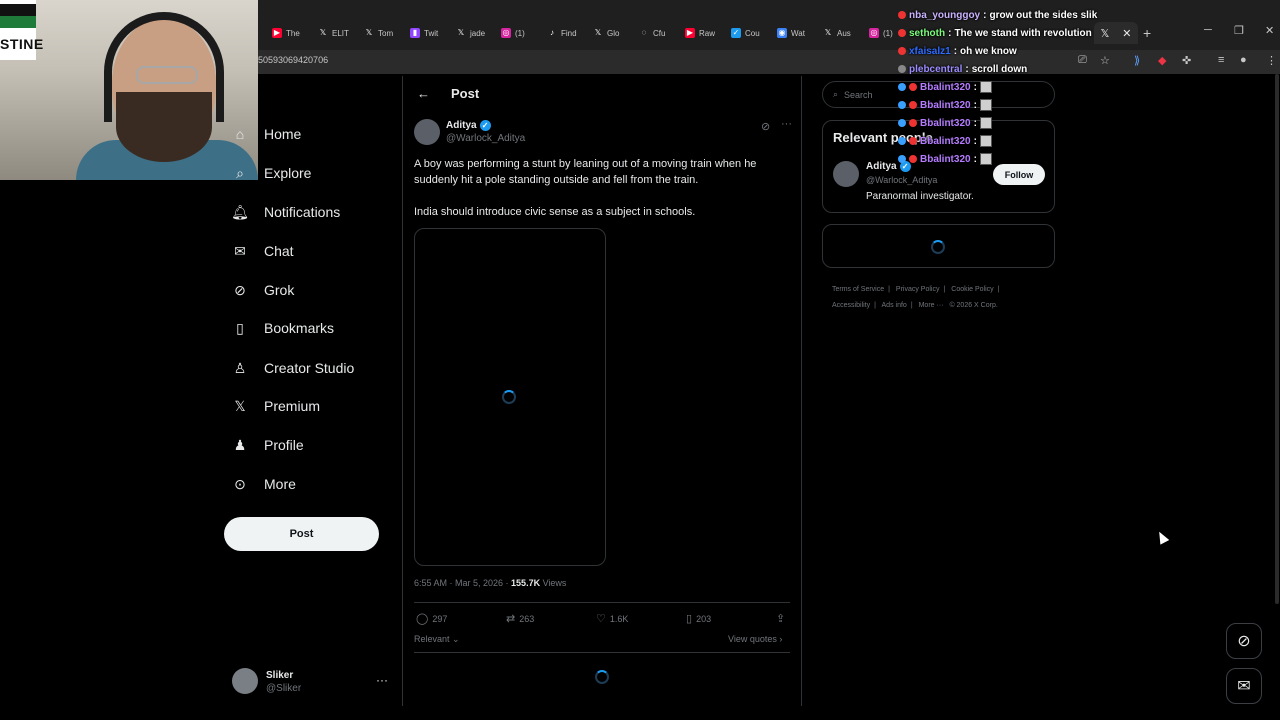 This screenshot has height=720, width=1280. I want to click on tweet-meta: 6:55 AM · Mar 5, 2026 · 155.7K Views, so click(490, 583).